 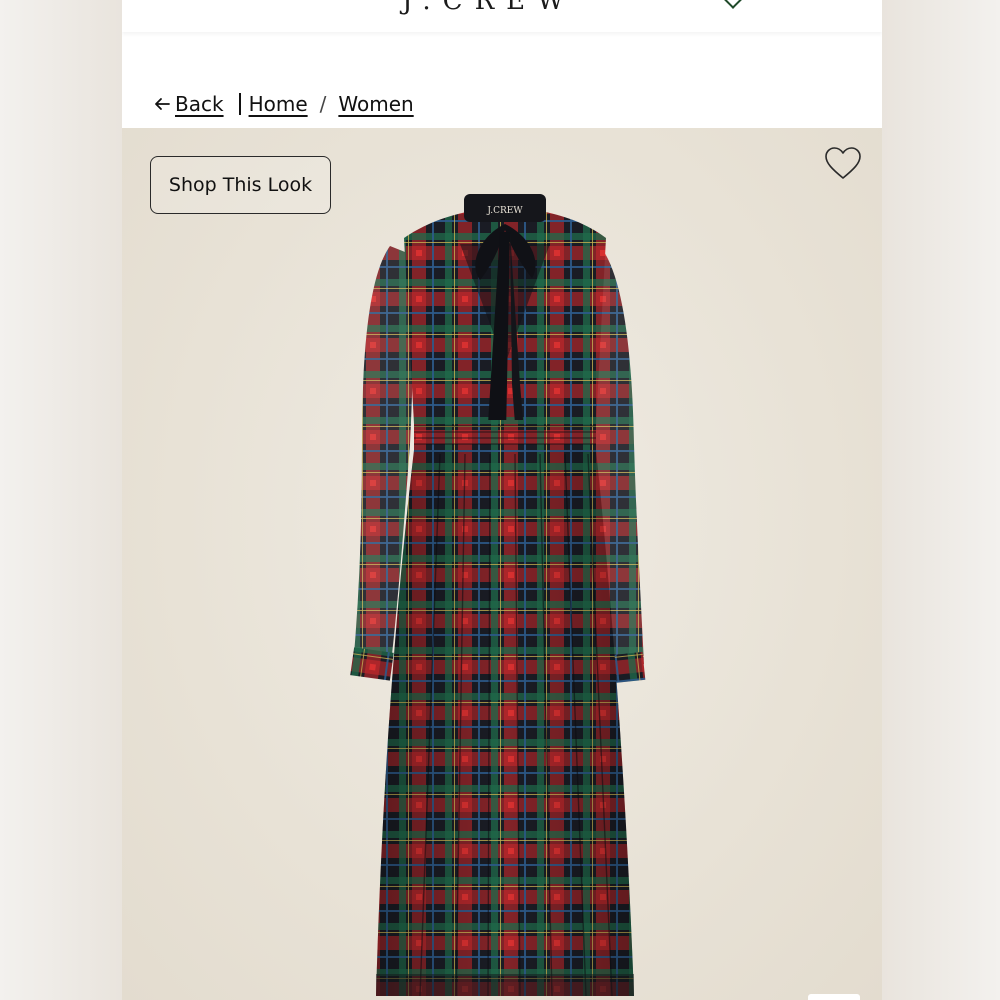 What do you see at coordinates (834, 997) in the screenshot?
I see `carousel-indicator` at bounding box center [834, 997].